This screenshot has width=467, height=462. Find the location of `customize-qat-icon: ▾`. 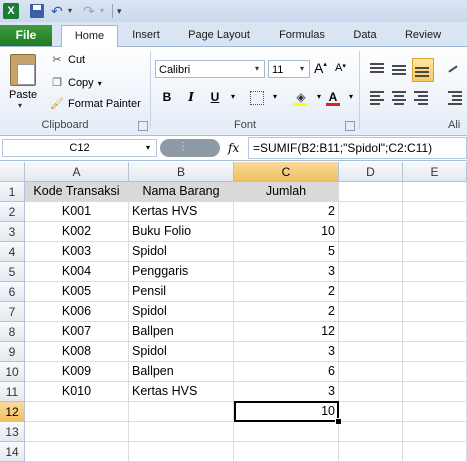

customize-qat-icon: ▾ is located at coordinates (119, 11).